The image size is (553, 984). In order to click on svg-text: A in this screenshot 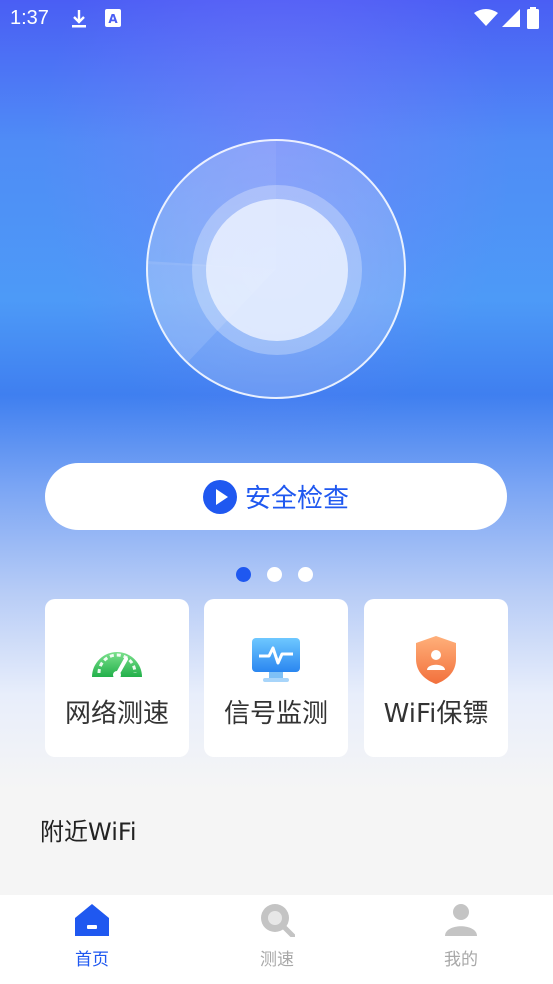, I will do `click(113, 19)`.